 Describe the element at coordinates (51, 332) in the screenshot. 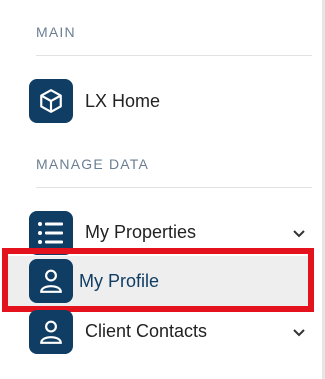

I see `person-icon` at that location.